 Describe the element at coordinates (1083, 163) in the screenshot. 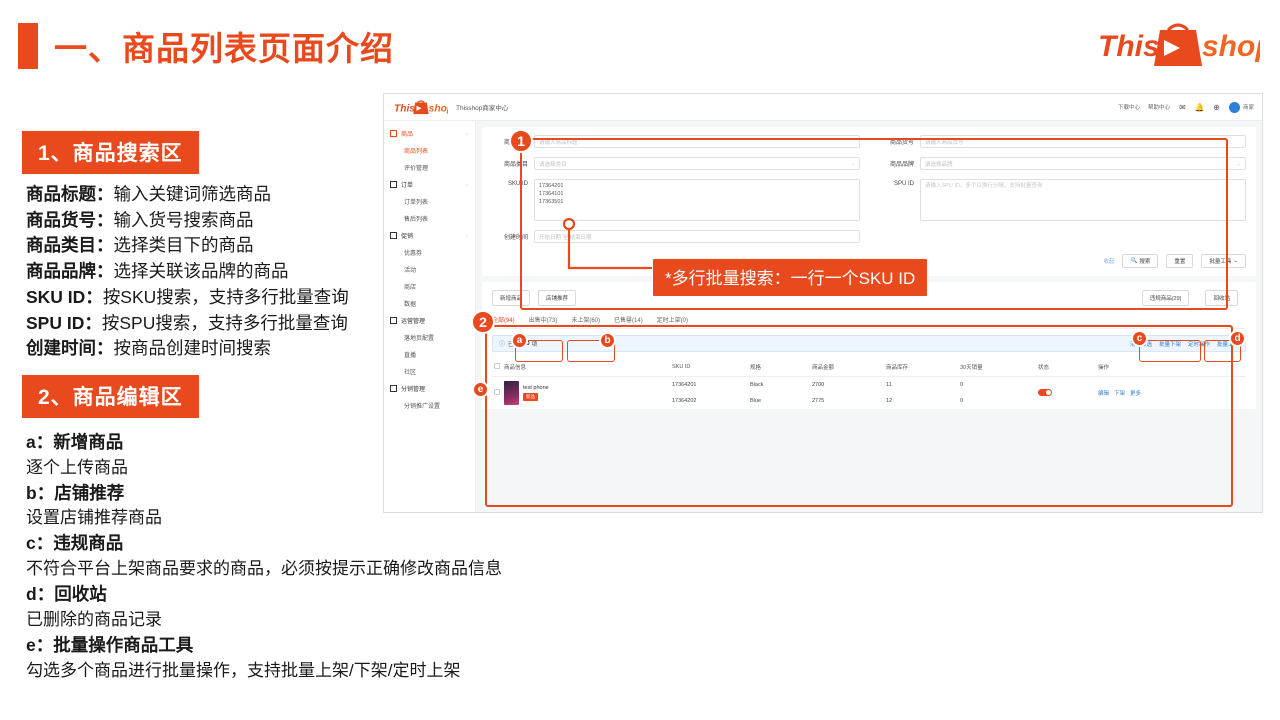

I see `product-brand-select: 请选择品牌 ⌄` at that location.